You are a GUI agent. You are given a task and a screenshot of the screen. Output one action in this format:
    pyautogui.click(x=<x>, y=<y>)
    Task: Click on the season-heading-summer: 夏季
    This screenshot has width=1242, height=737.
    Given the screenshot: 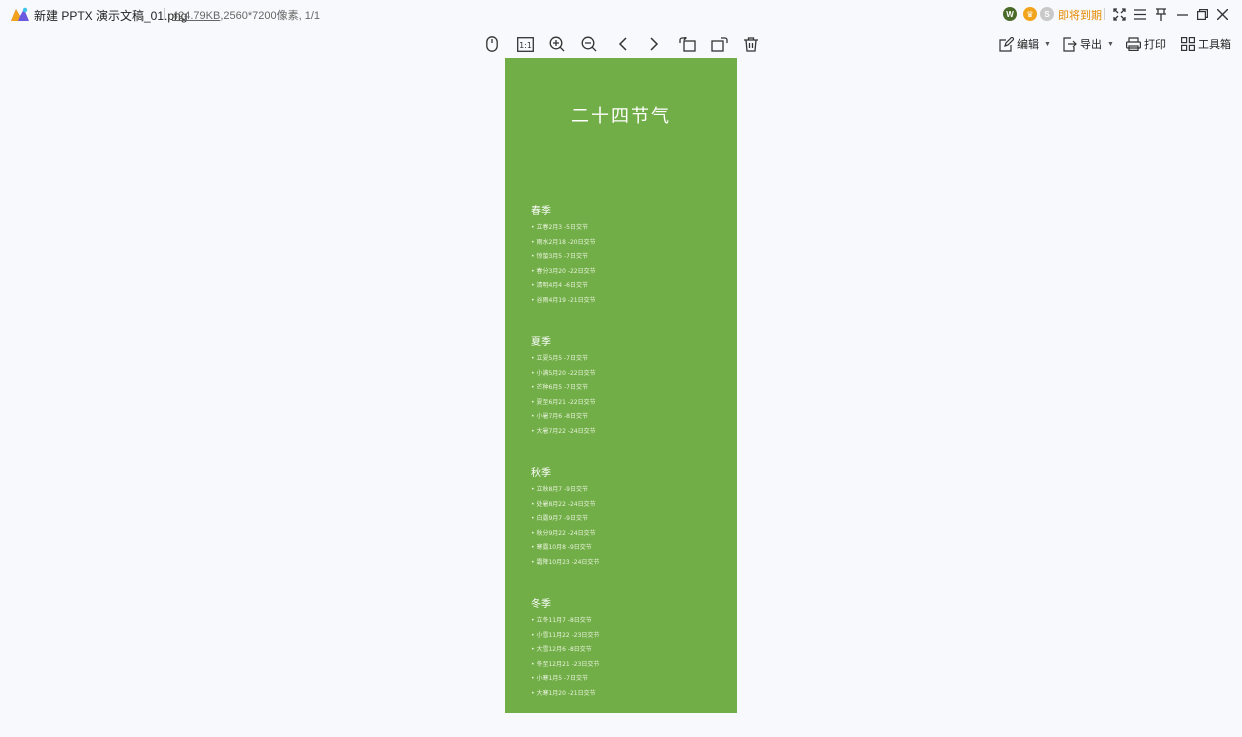 What is the action you would take?
    pyautogui.click(x=541, y=342)
    